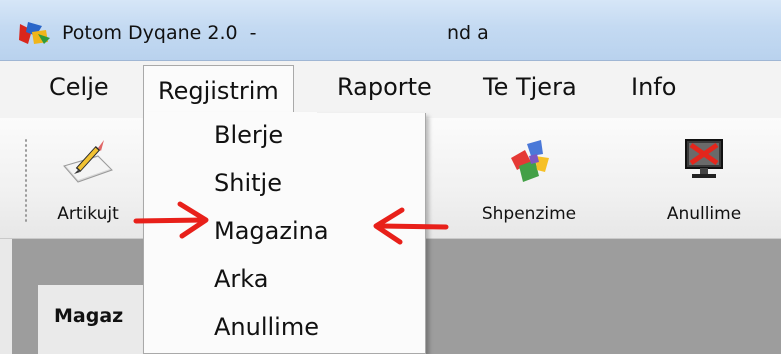 Image resolution: width=781 pixels, height=354 pixels. I want to click on content-left-strip, so click(6, 296).